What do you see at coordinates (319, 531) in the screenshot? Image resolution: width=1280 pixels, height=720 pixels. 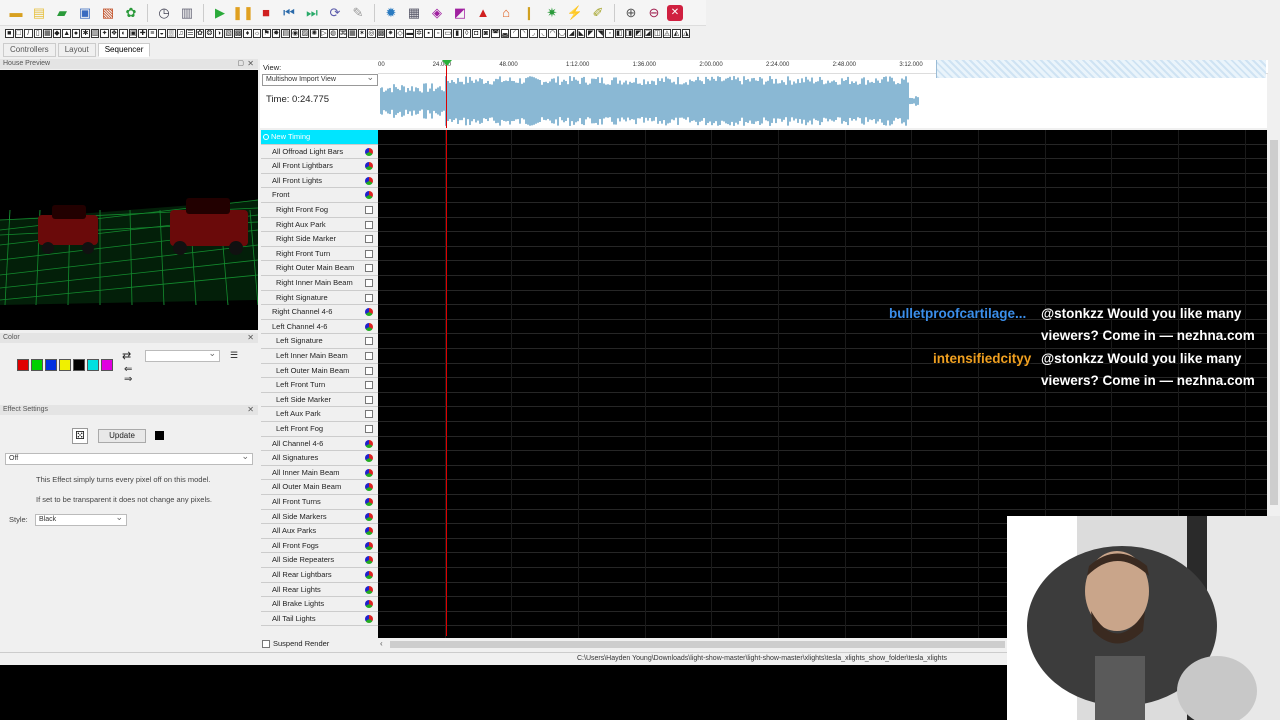 I see `model-row: All Aux Parks` at bounding box center [319, 531].